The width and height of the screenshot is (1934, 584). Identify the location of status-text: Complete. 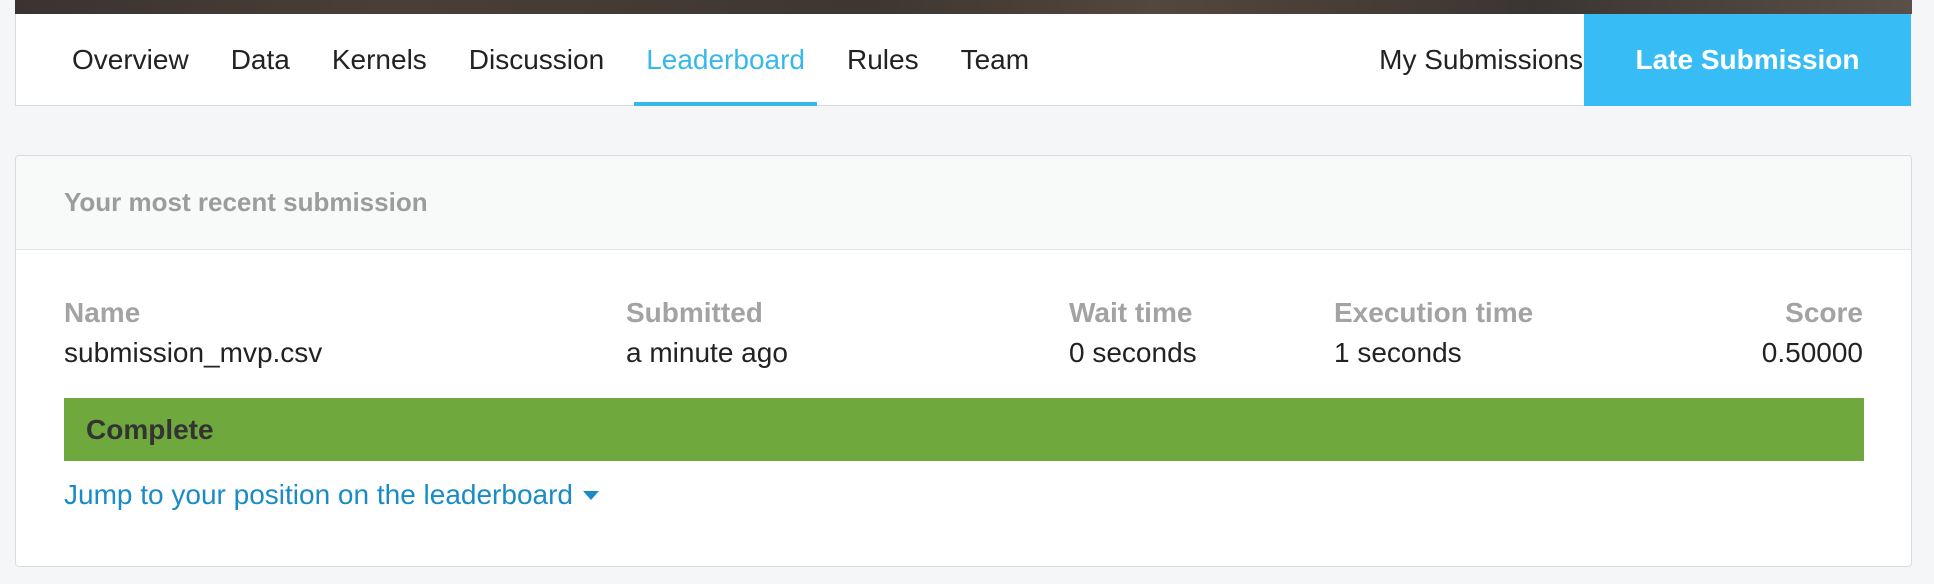
(150, 429).